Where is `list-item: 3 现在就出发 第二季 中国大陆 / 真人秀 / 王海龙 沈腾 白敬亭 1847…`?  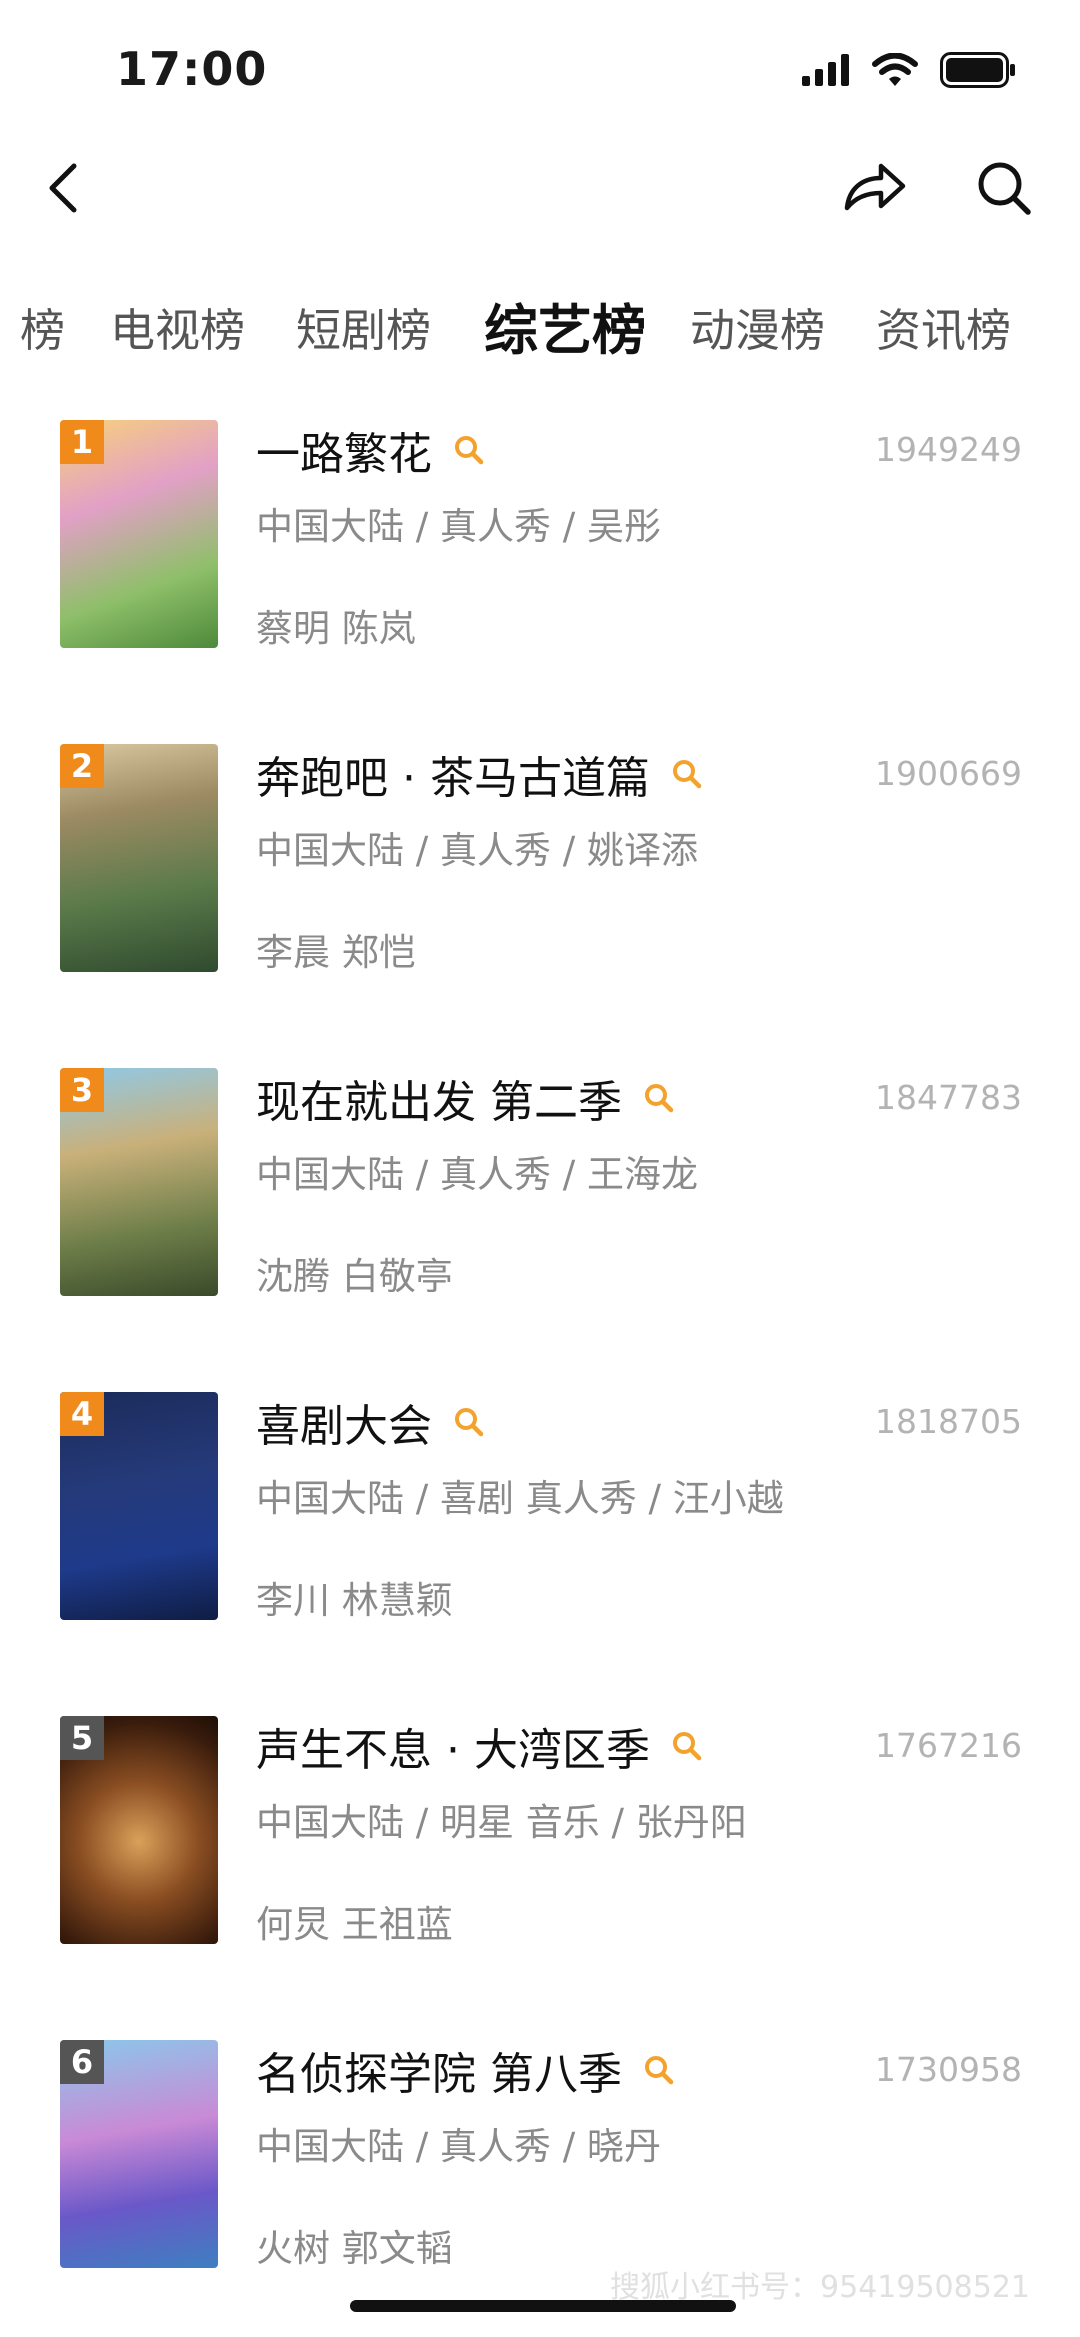
list-item: 3 现在就出发 第二季 中国大陆 / 真人秀 / 王海龙 沈腾 白敬亭 1847… is located at coordinates (540, 1188).